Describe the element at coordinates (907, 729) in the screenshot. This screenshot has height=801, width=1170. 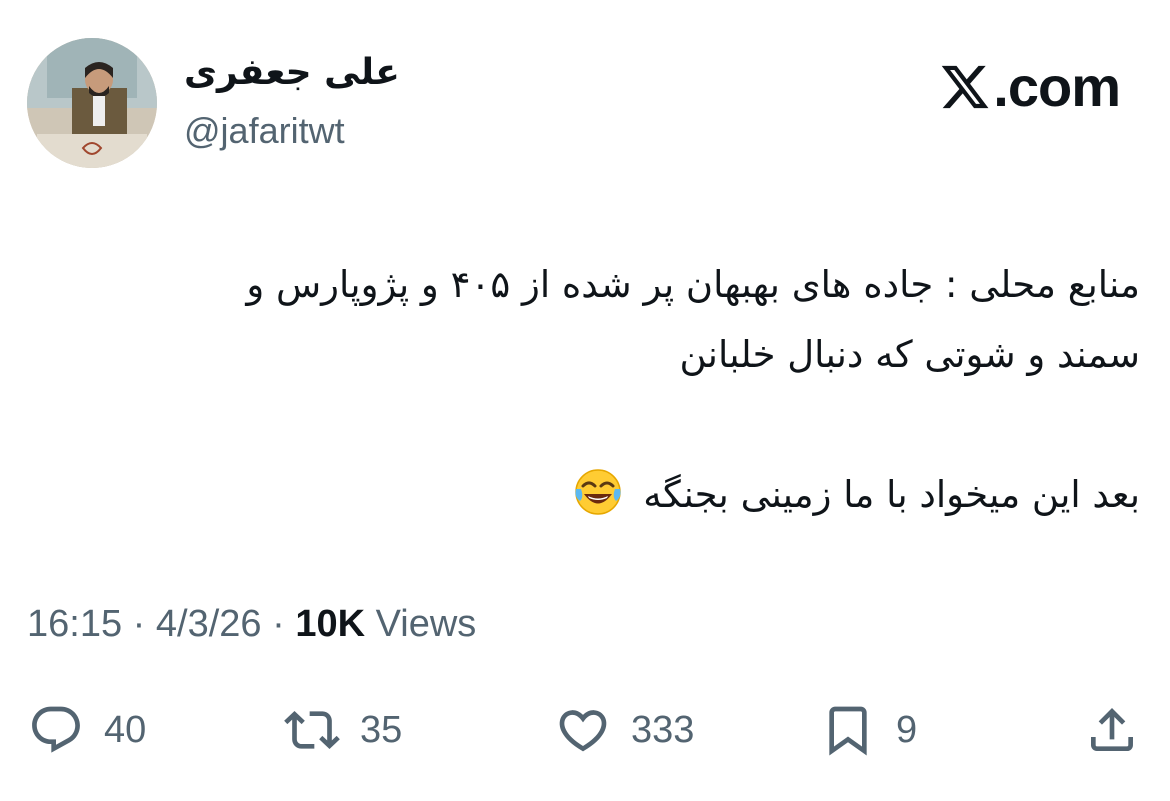
I see `bookmark-count: 9` at that location.